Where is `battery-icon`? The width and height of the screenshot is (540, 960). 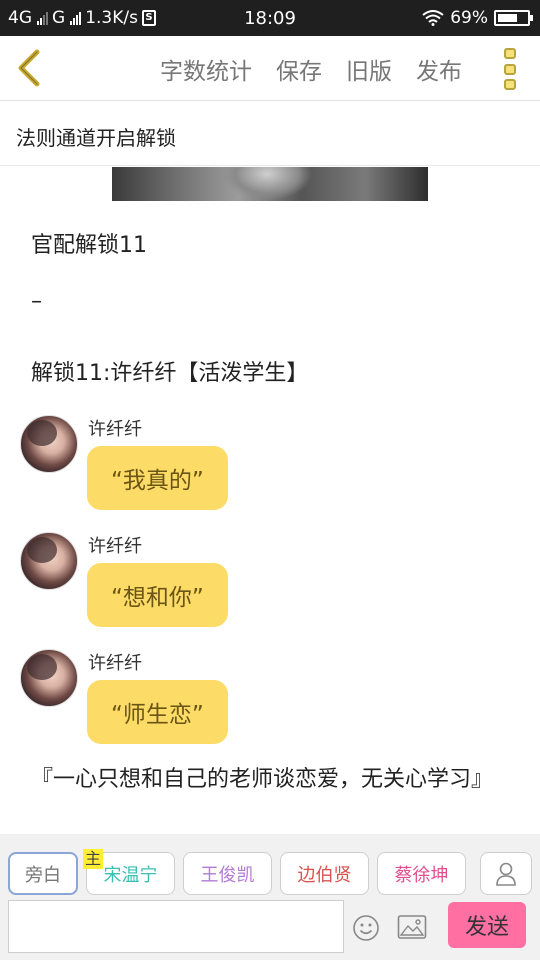
battery-icon is located at coordinates (513, 18).